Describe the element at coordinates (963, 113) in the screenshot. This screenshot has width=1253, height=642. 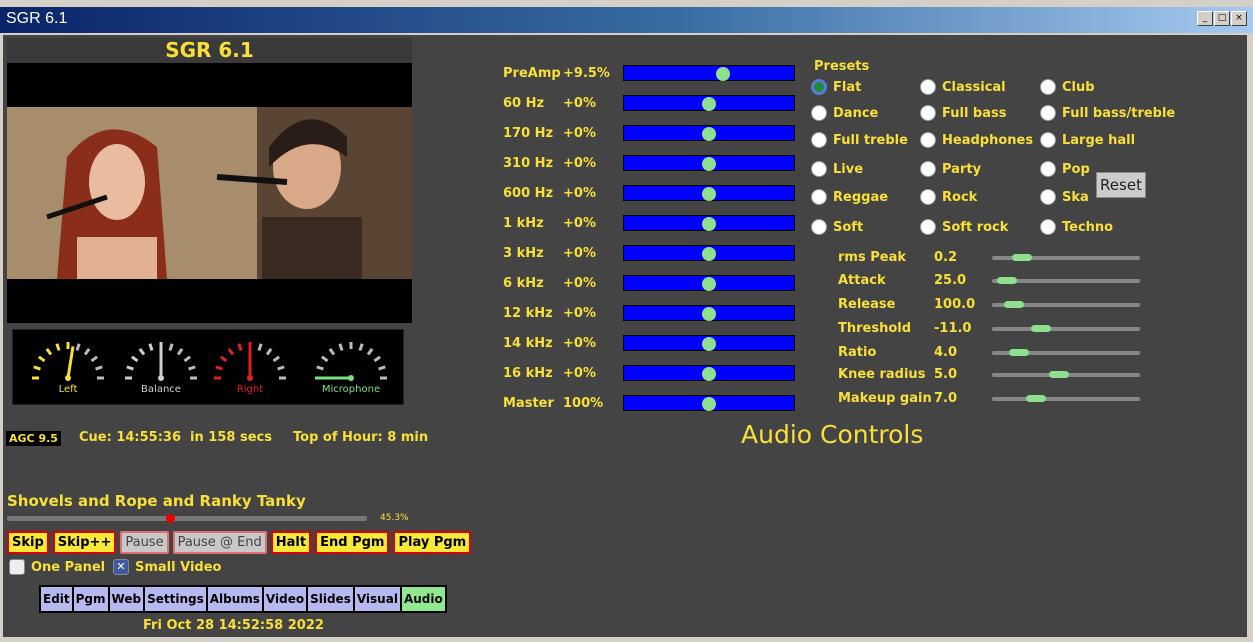
I see `preset-full-bass: Full bass` at that location.